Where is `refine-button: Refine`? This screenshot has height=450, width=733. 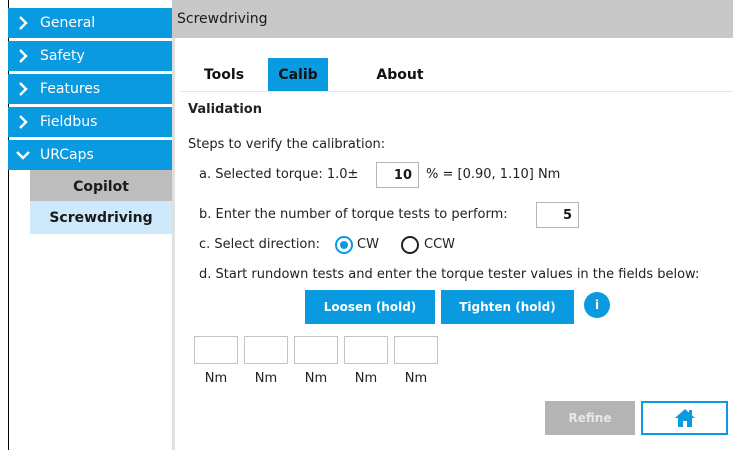
refine-button: Refine is located at coordinates (590, 418).